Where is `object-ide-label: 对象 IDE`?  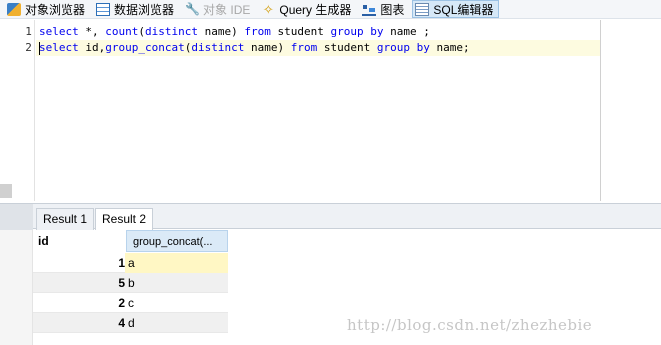 object-ide-label: 对象 IDE is located at coordinates (227, 9).